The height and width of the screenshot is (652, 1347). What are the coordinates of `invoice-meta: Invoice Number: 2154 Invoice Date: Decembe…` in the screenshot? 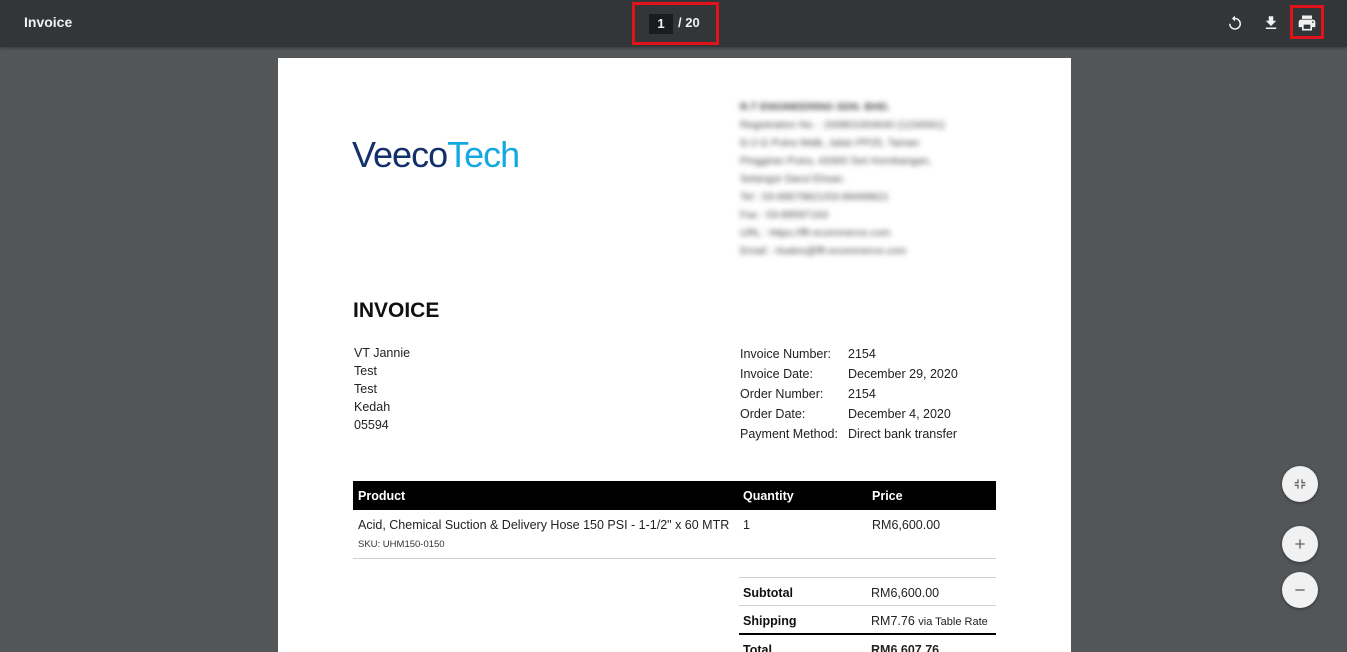 It's located at (849, 394).